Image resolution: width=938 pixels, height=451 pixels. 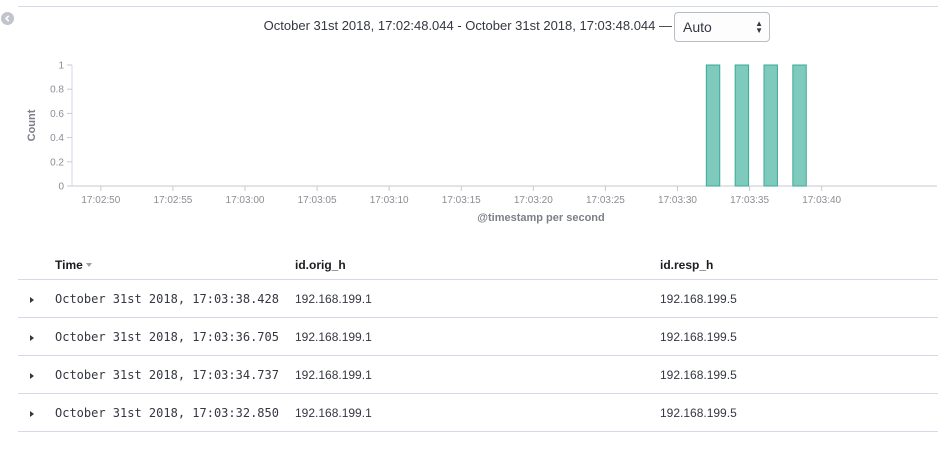 I want to click on cell-time: October 31st 2018, 17:03:38.428, so click(x=175, y=298).